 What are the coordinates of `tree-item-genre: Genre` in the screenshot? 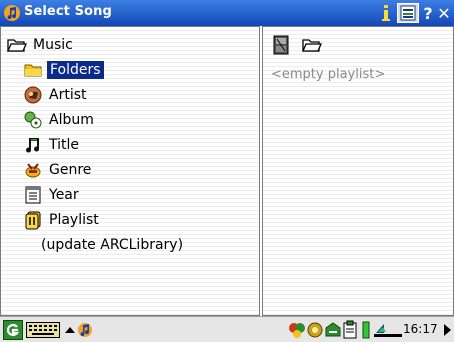 It's located at (58, 170).